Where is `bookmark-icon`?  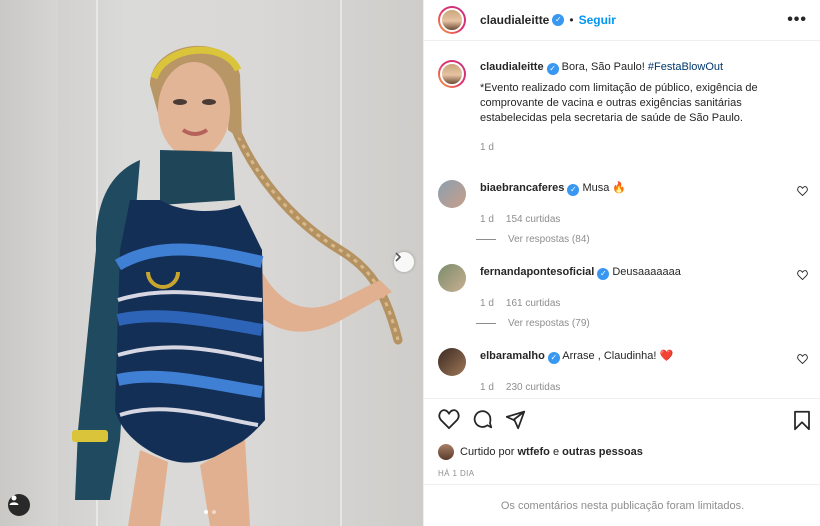
bookmark-icon is located at coordinates (802, 420).